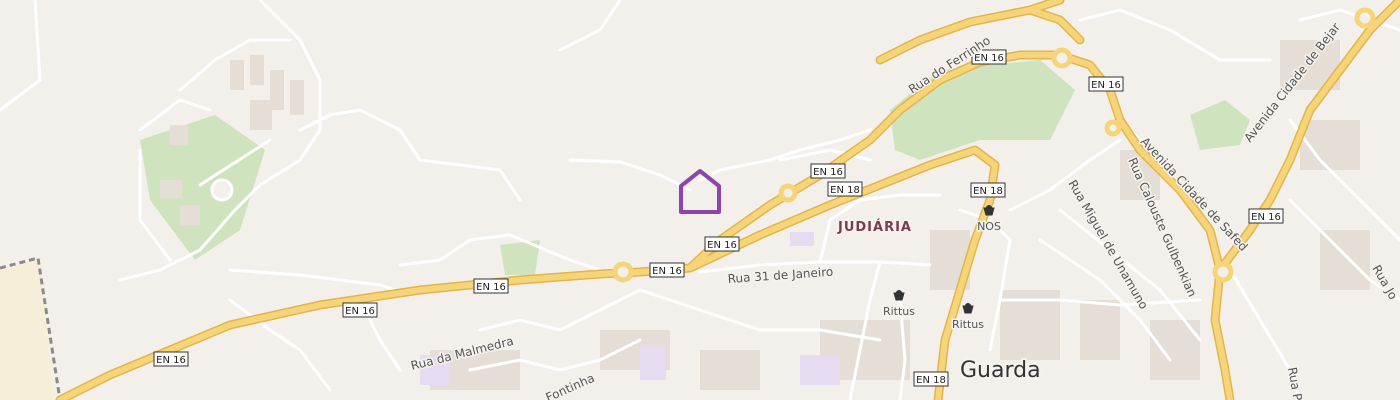 The height and width of the screenshot is (400, 1400). Describe the element at coordinates (1000, 370) in the screenshot. I see `city-label: Guarda` at that location.